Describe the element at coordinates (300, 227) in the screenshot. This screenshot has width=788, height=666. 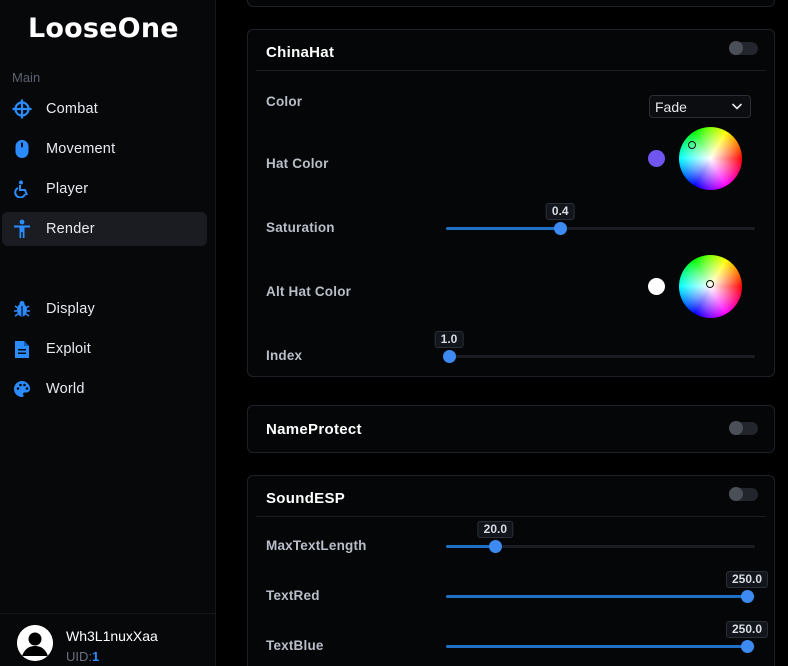
I see `saturation-label: Saturation` at that location.